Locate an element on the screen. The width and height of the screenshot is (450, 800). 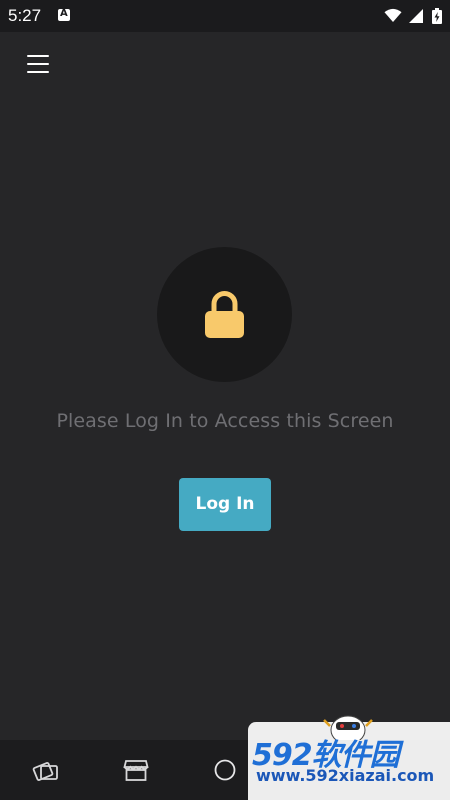
status-time: 5:27 is located at coordinates (25, 15).